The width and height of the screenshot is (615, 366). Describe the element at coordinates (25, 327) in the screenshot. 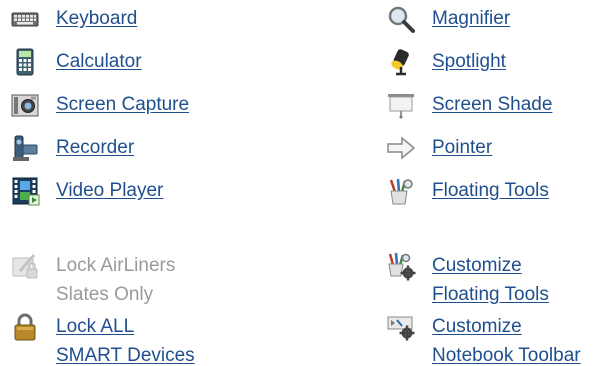

I see `padlock-icon` at that location.